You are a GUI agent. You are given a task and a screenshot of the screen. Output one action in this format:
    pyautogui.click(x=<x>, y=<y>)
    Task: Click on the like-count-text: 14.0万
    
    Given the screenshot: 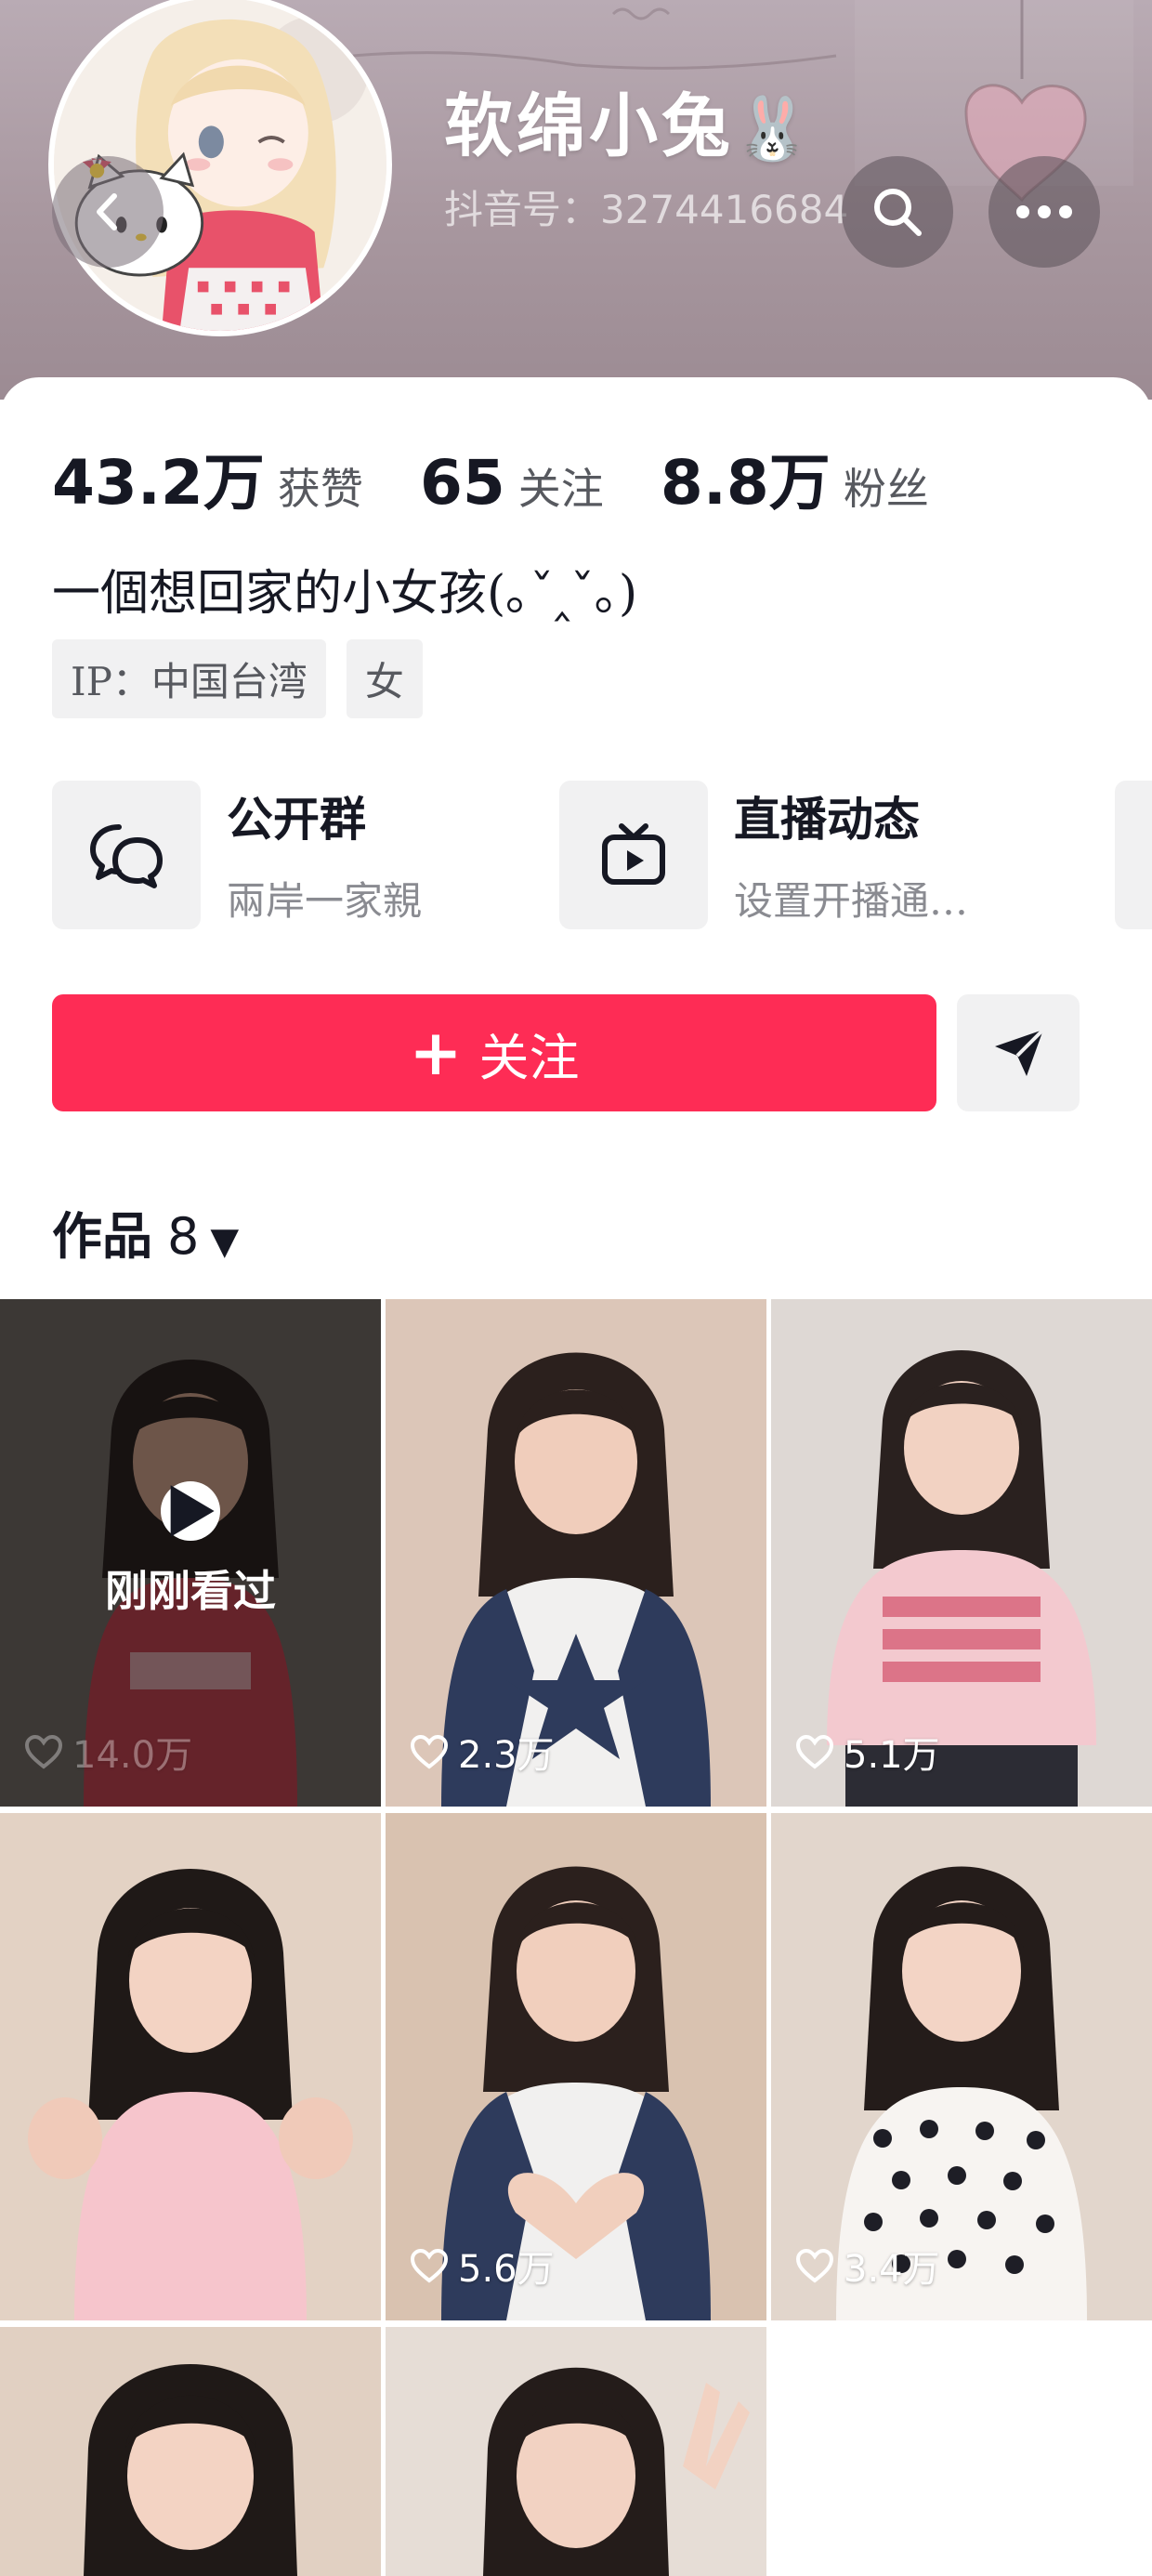 What is the action you would take?
    pyautogui.click(x=132, y=1755)
    